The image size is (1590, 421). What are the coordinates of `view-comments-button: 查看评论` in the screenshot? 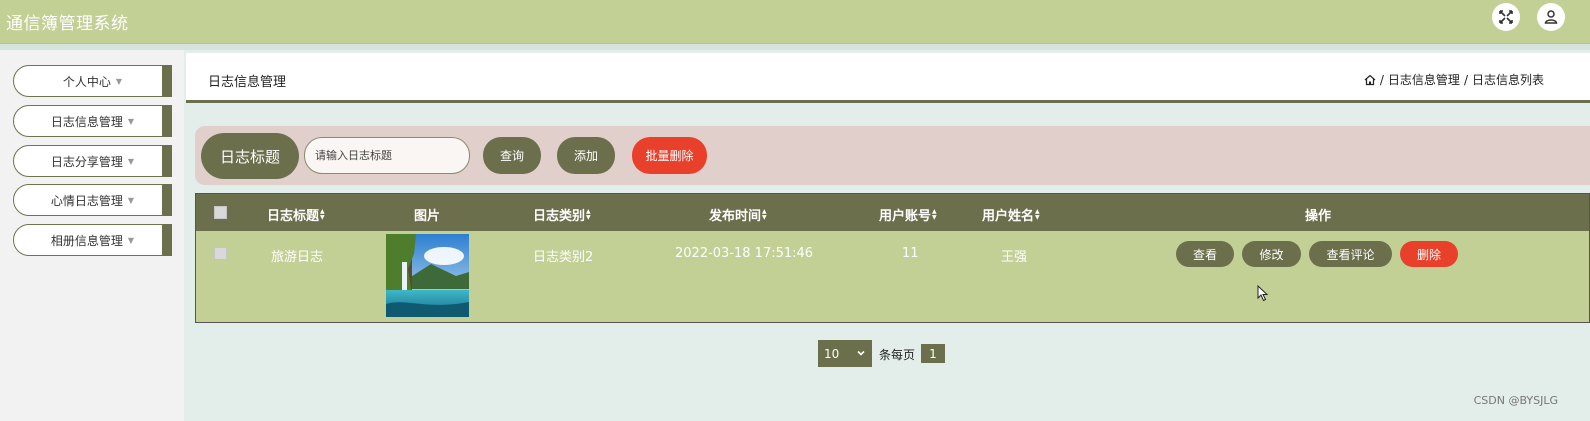 It's located at (1350, 254).